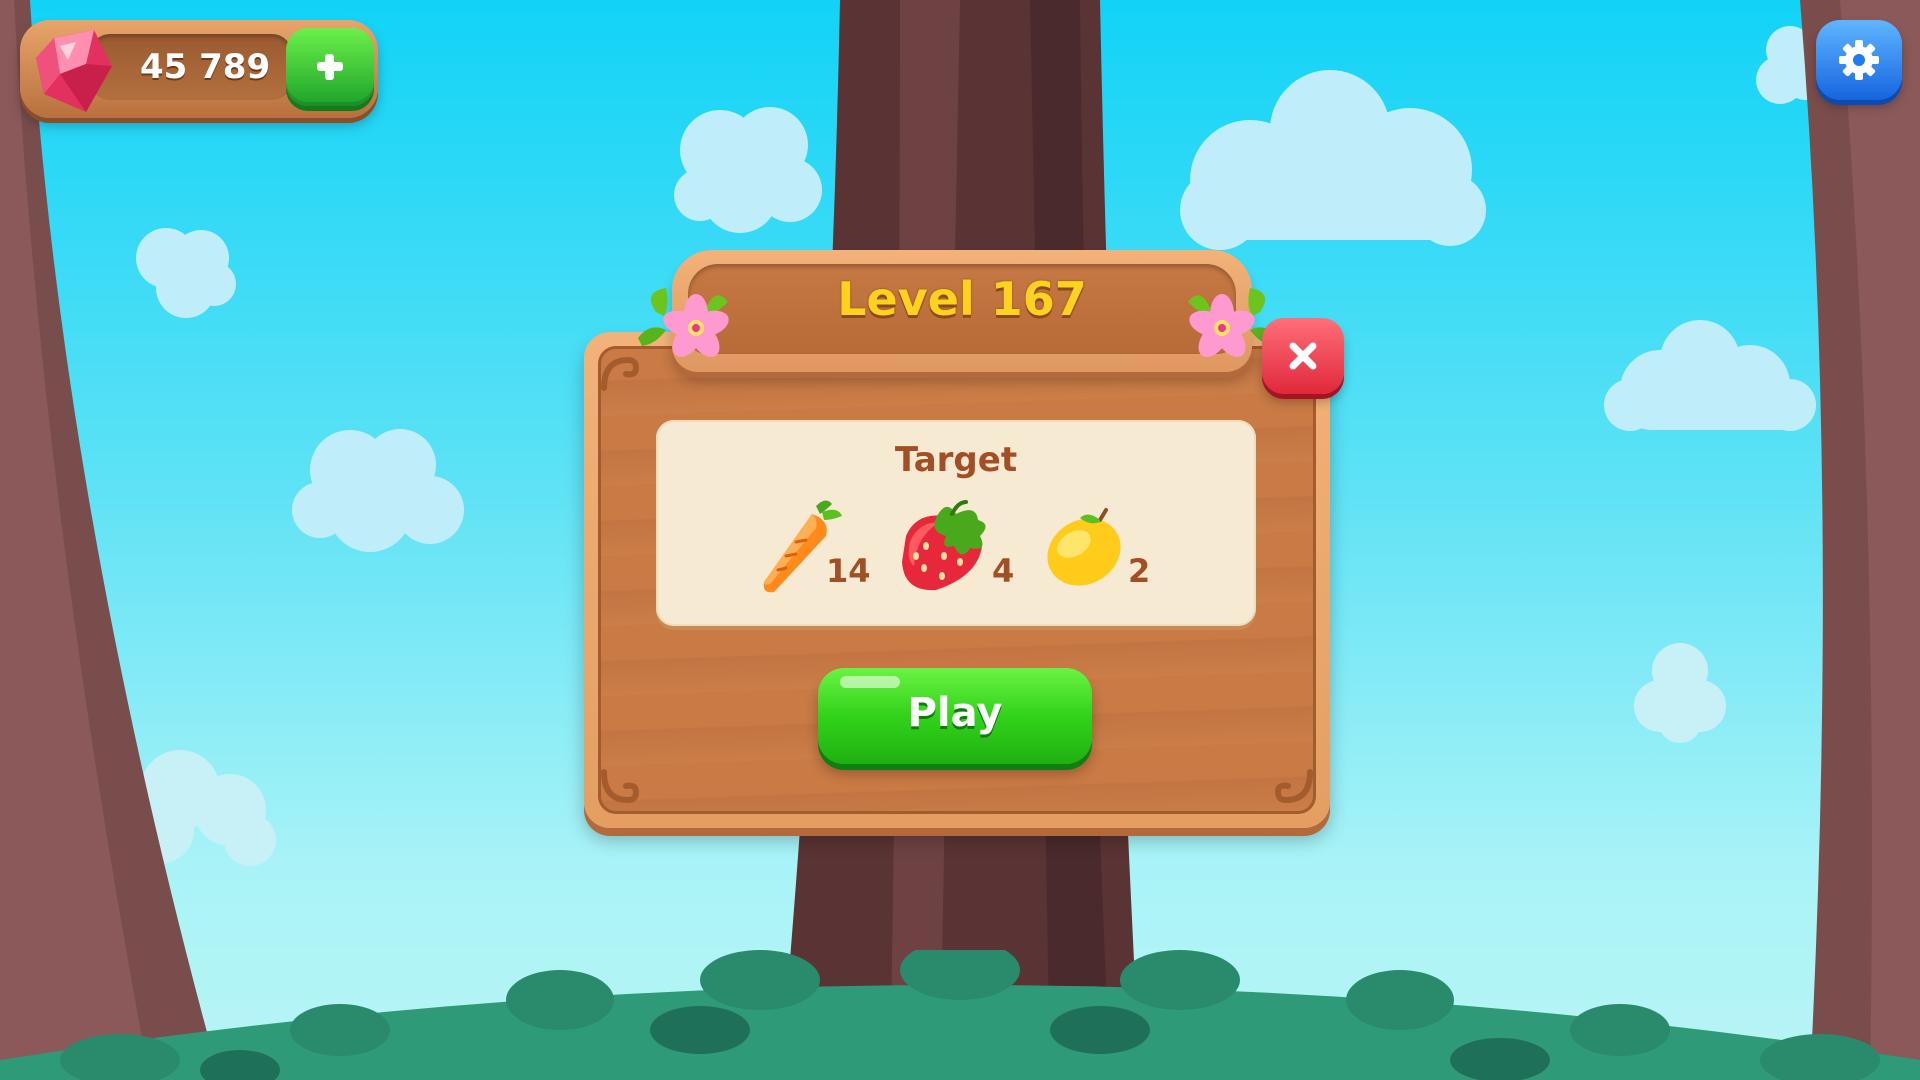 Image resolution: width=1920 pixels, height=1080 pixels. What do you see at coordinates (848, 571) in the screenshot?
I see `carrot-count: 14` at bounding box center [848, 571].